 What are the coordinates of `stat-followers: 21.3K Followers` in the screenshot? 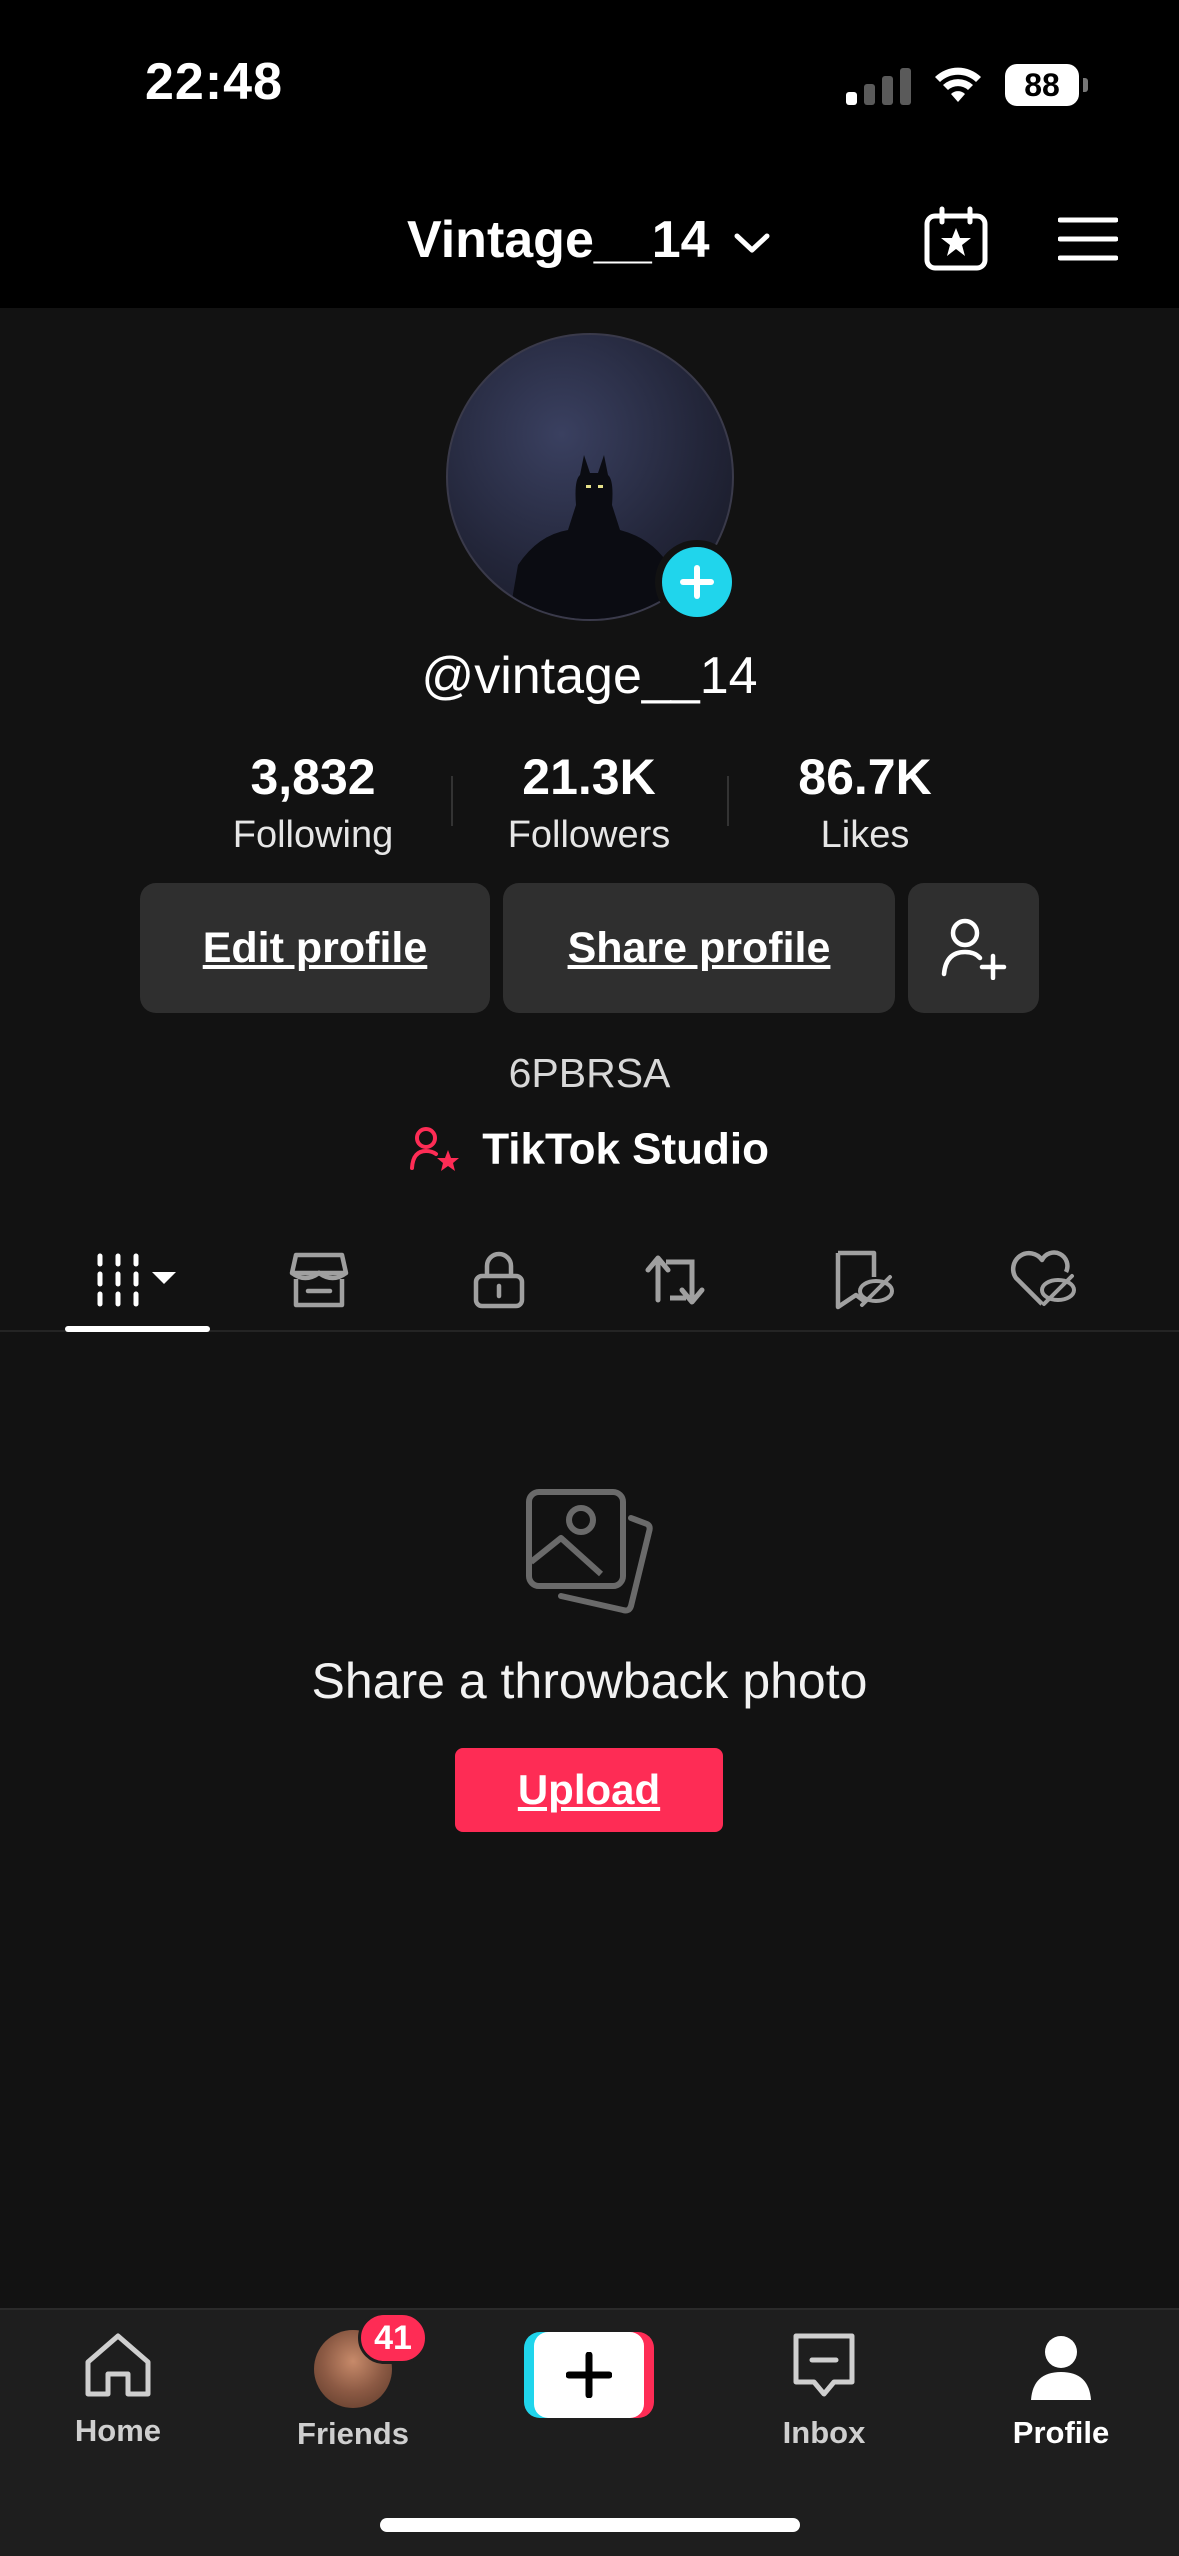 It's located at (589, 802).